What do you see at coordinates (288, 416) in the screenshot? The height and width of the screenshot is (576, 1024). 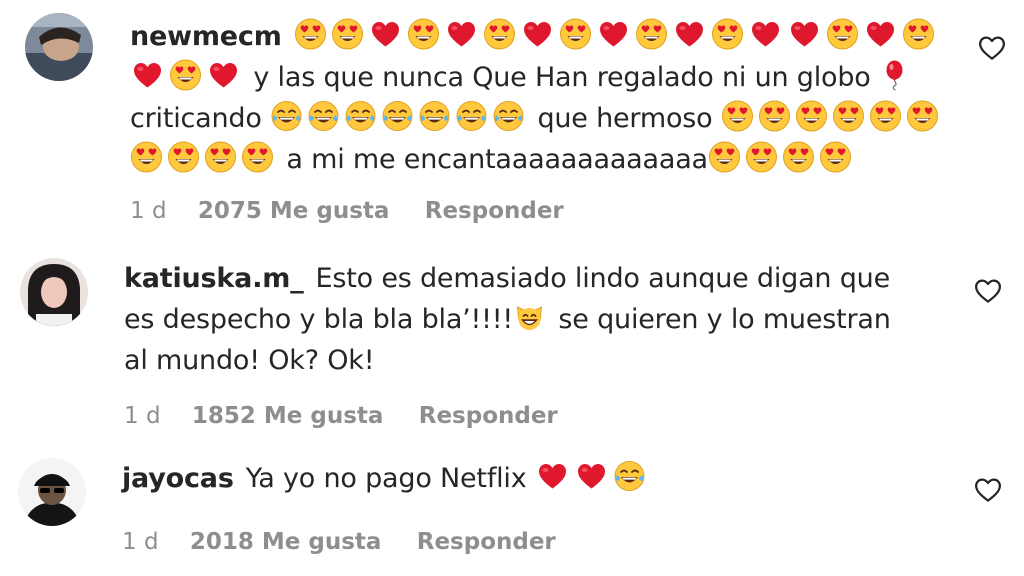 I see `comment-likes: 1852 Me gusta` at bounding box center [288, 416].